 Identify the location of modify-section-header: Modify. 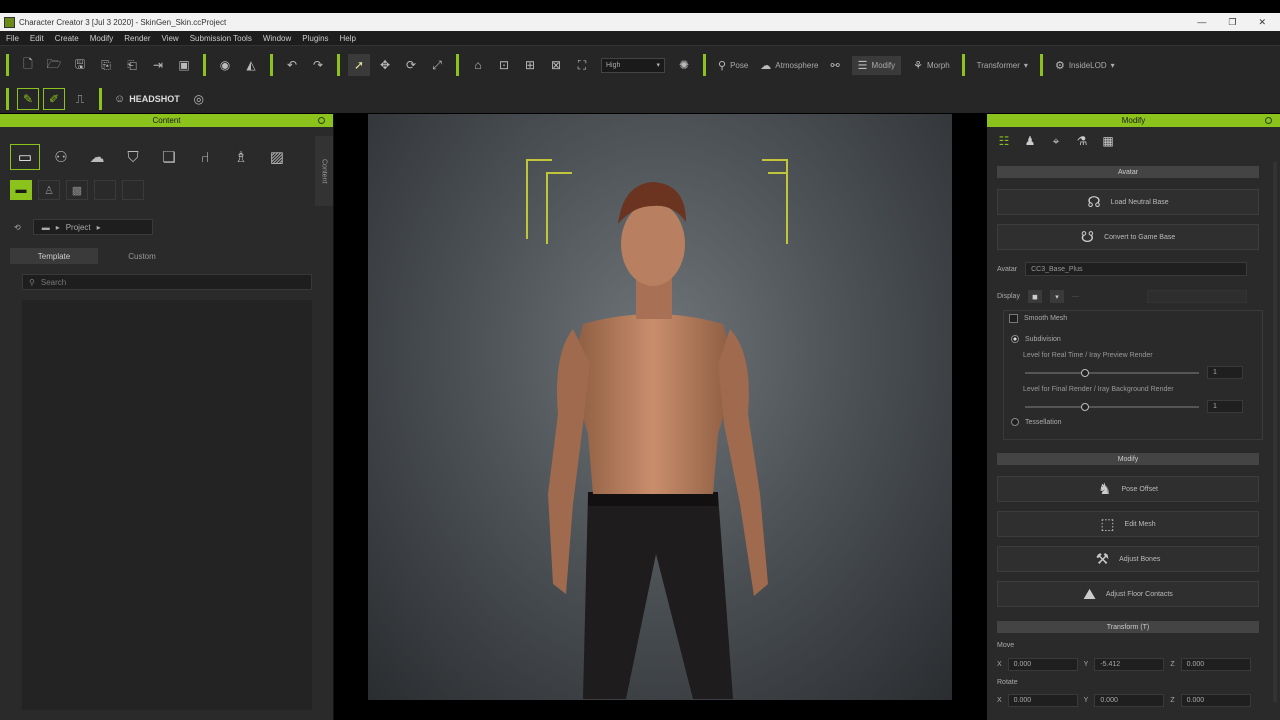
(1128, 459).